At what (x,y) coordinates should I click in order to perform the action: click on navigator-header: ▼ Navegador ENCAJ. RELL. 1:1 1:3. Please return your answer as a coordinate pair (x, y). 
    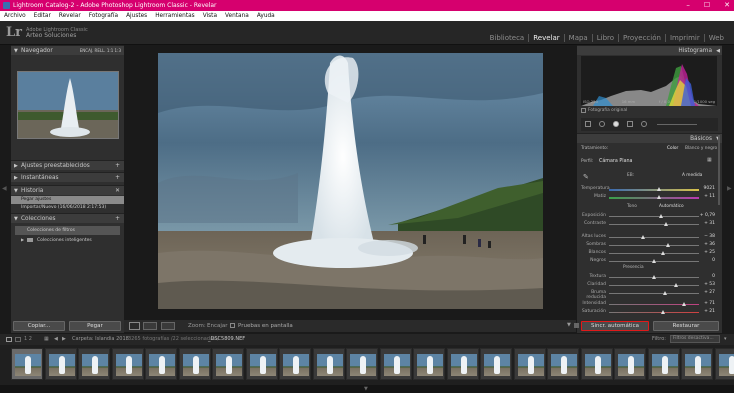
    Looking at the image, I should click on (67, 50).